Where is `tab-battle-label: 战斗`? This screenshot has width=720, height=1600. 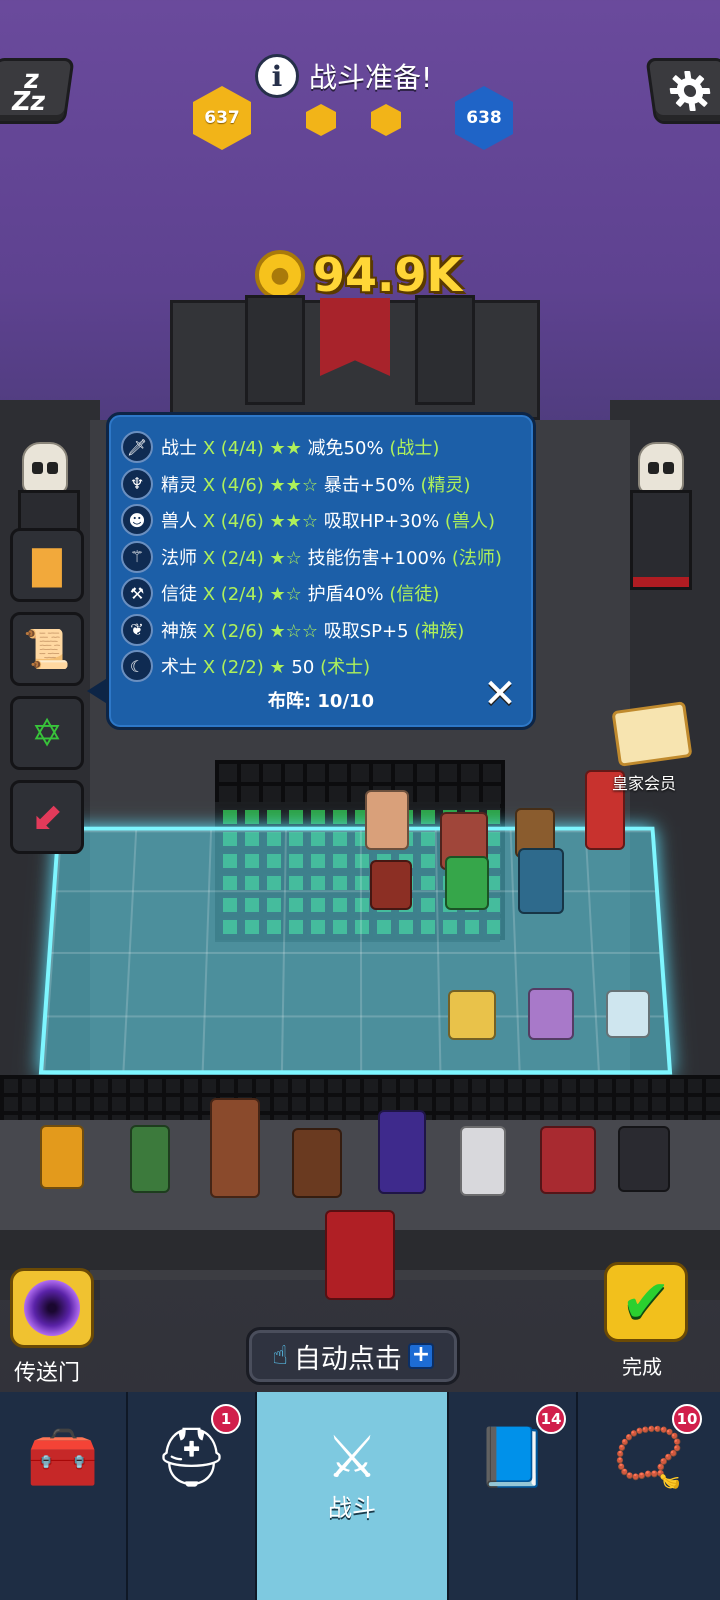 tab-battle-label: 战斗 is located at coordinates (352, 1508).